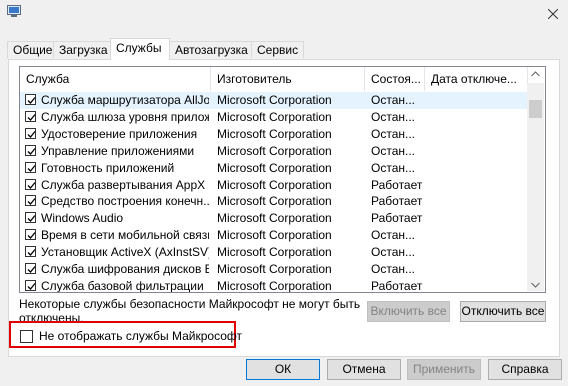 Image resolution: width=568 pixels, height=386 pixels. What do you see at coordinates (503, 311) in the screenshot?
I see `disable-all-button: Отключить все` at bounding box center [503, 311].